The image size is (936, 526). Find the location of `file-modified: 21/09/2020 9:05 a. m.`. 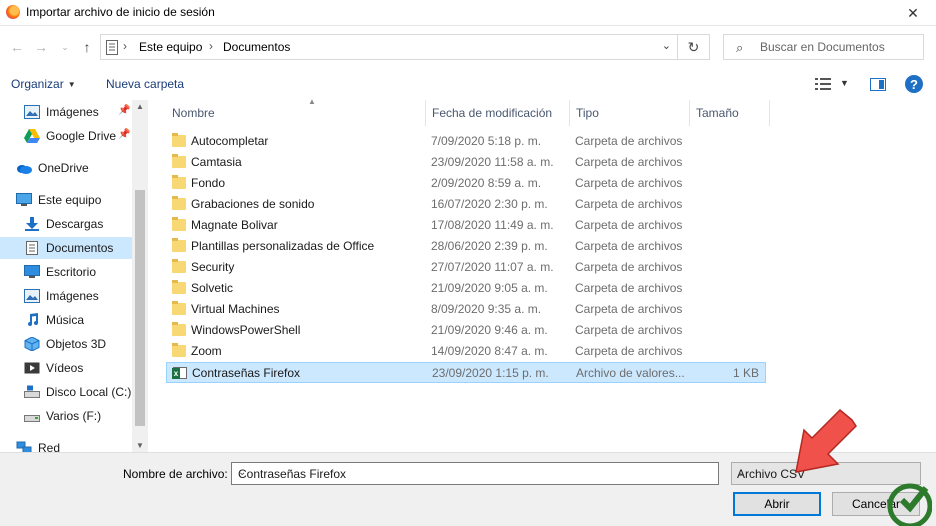

file-modified: 21/09/2020 9:05 a. m. is located at coordinates (489, 288).